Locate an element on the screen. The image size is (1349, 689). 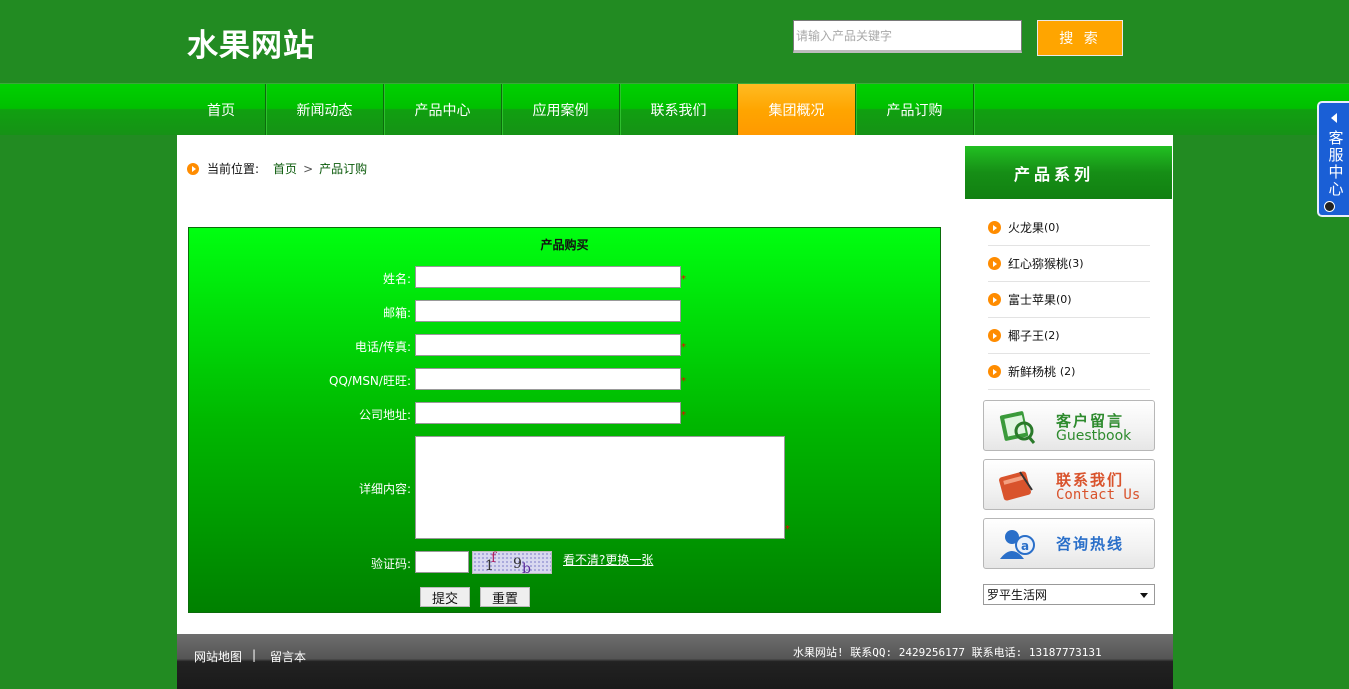
site-select-value: 罗平生活网 is located at coordinates (1017, 595).